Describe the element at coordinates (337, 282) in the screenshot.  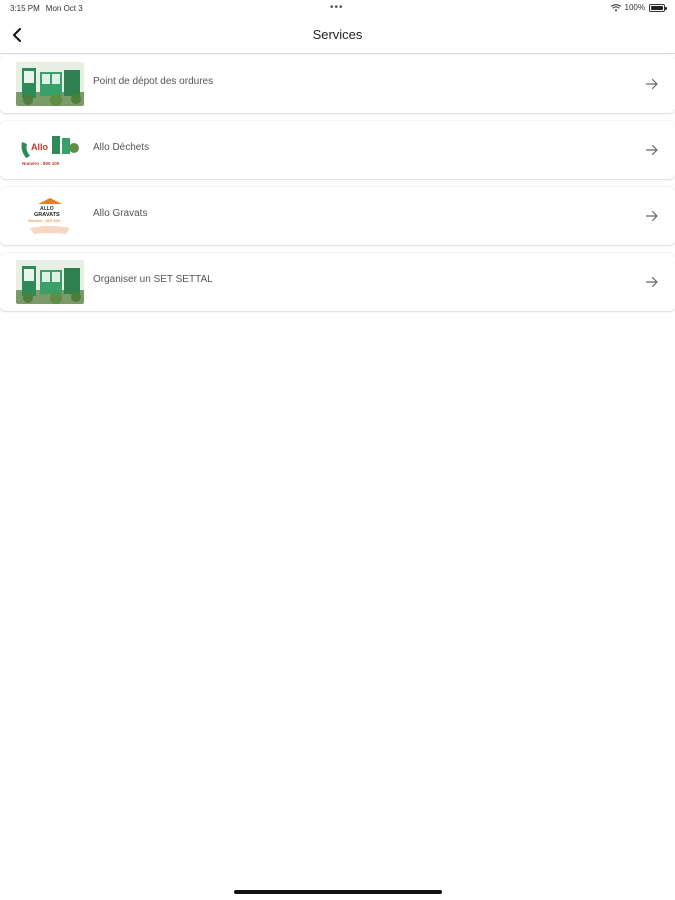
I see `service-item-set-settal: Organiser un SET SETTAL` at that location.